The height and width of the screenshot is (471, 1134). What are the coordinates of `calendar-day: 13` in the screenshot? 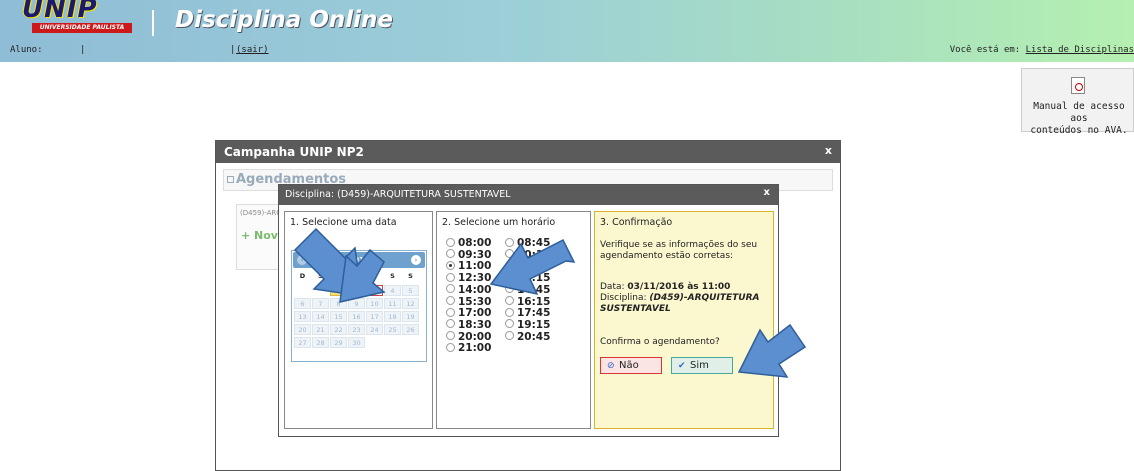 It's located at (302, 316).